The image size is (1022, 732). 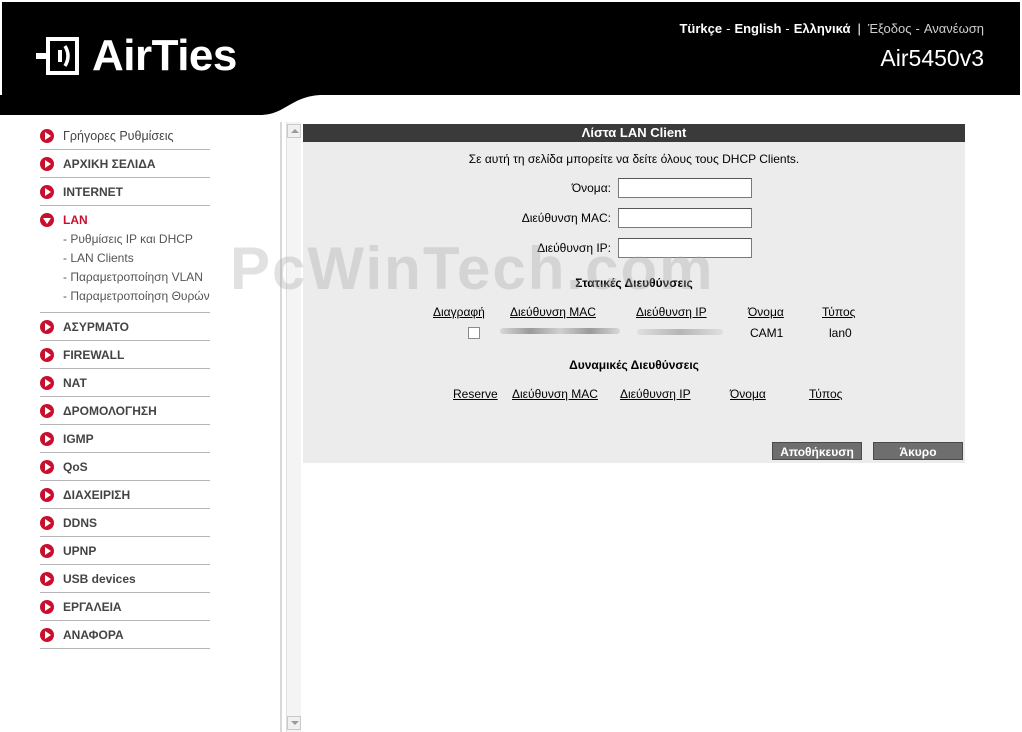 I want to click on dynamic-addresses-title: Δυναμικές Διευθύνσεις, so click(x=634, y=365).